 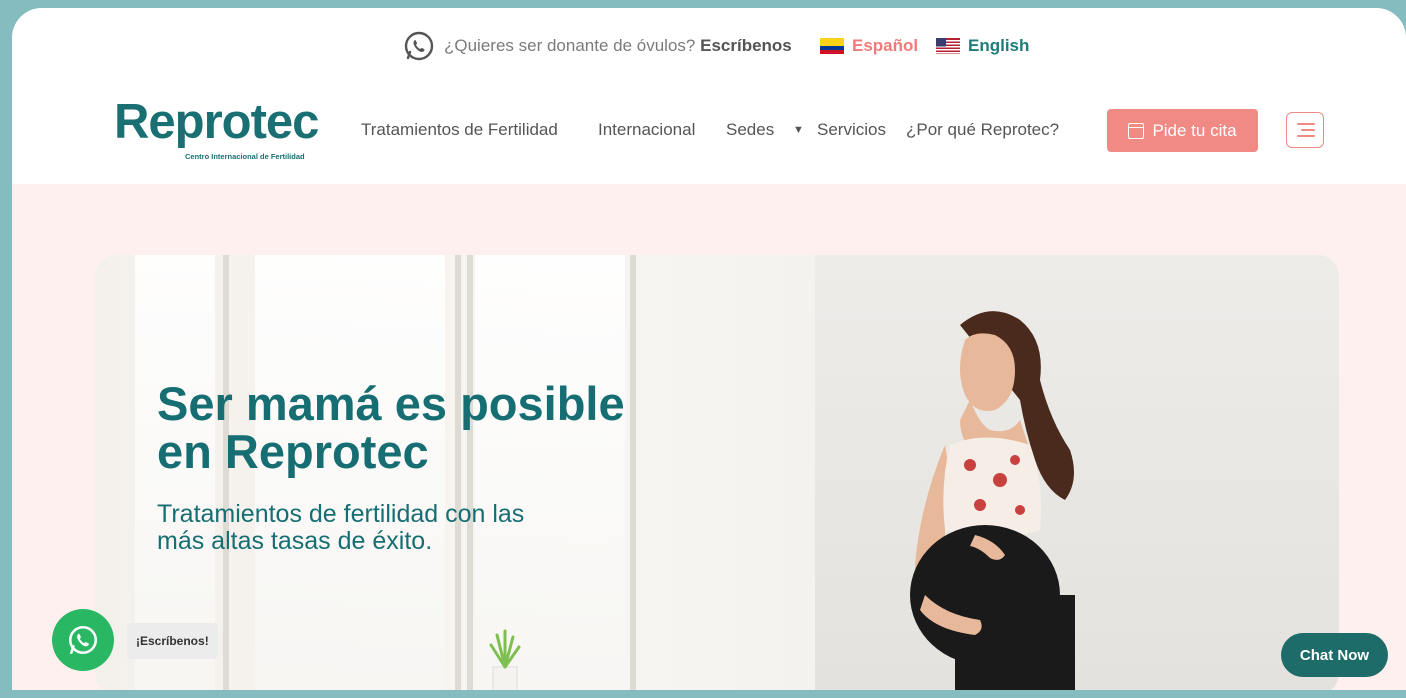 What do you see at coordinates (293, 451) in the screenshot?
I see `hero-title-line-2: en Reprotec` at bounding box center [293, 451].